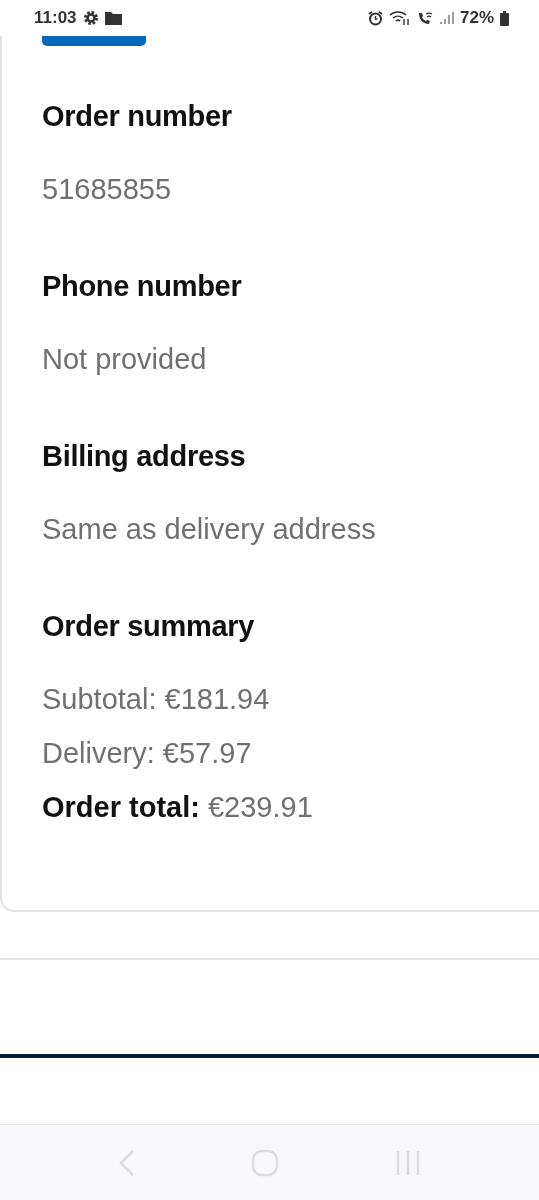 The height and width of the screenshot is (1200, 539). What do you see at coordinates (149, 626) in the screenshot?
I see `section-heading: Order summary` at bounding box center [149, 626].